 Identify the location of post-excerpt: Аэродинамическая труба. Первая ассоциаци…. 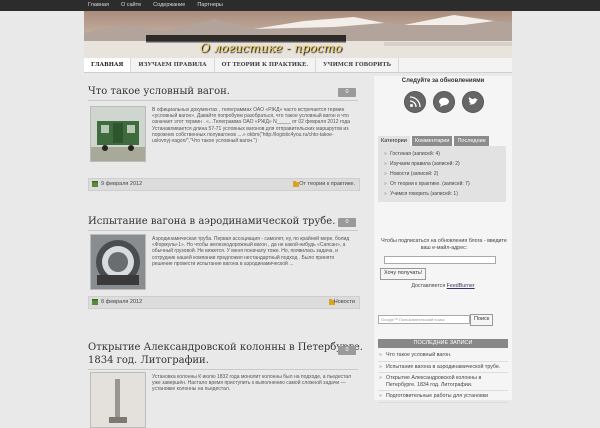
(251, 251).